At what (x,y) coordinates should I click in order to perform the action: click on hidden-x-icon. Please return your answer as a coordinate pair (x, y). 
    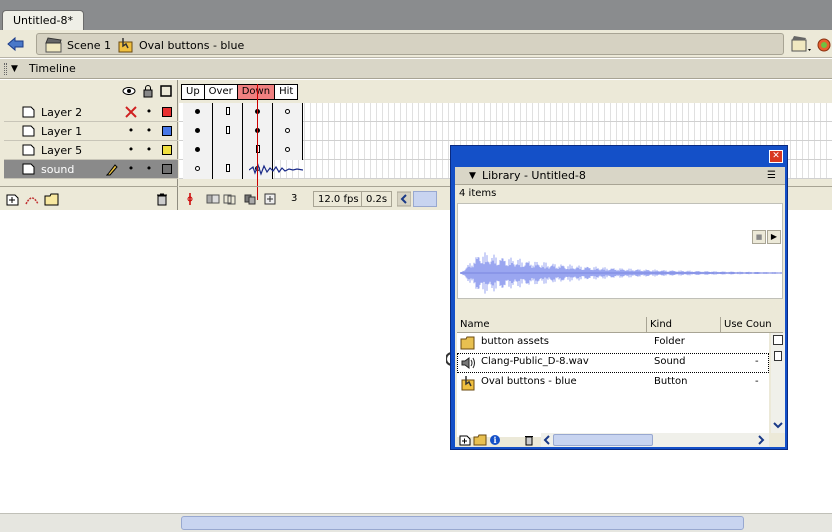
    Looking at the image, I should click on (131, 112).